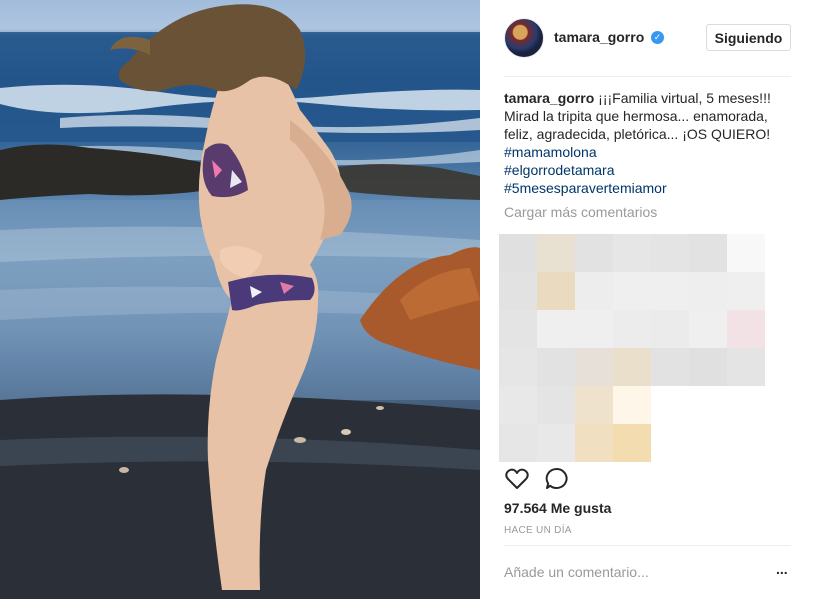  I want to click on speech-bubble-icon, so click(557, 479).